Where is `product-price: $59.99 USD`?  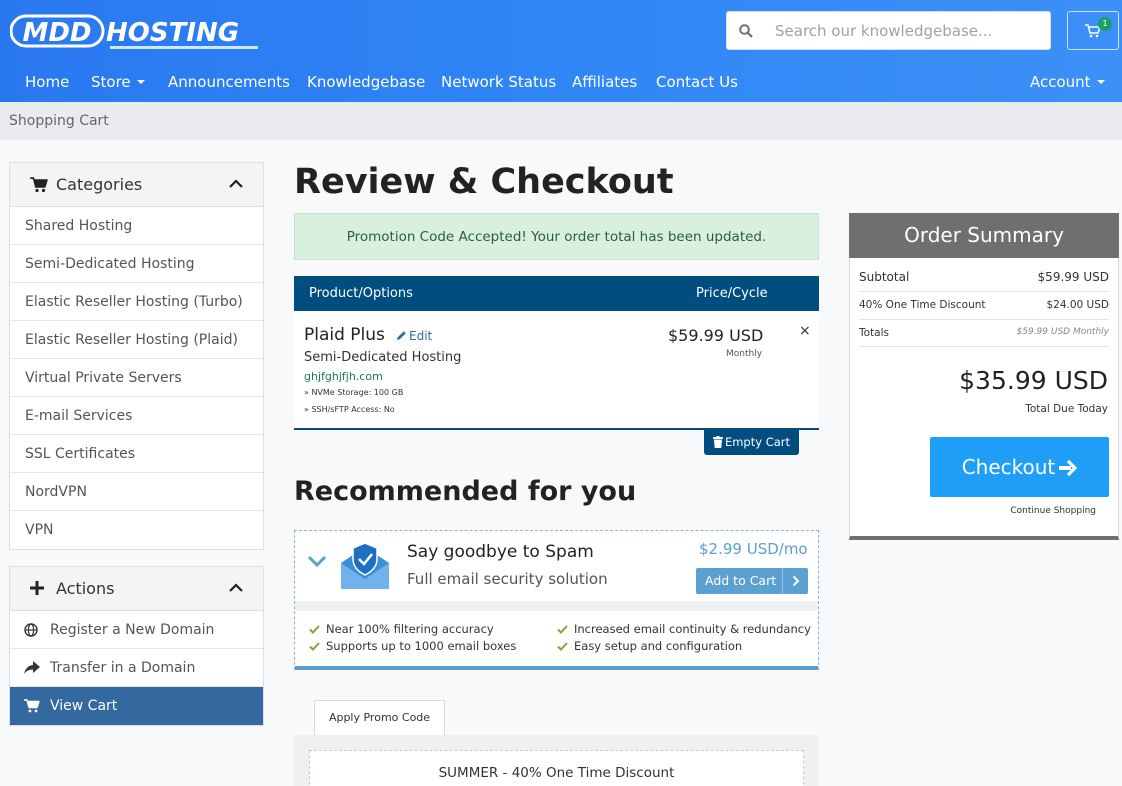 product-price: $59.99 USD is located at coordinates (716, 335).